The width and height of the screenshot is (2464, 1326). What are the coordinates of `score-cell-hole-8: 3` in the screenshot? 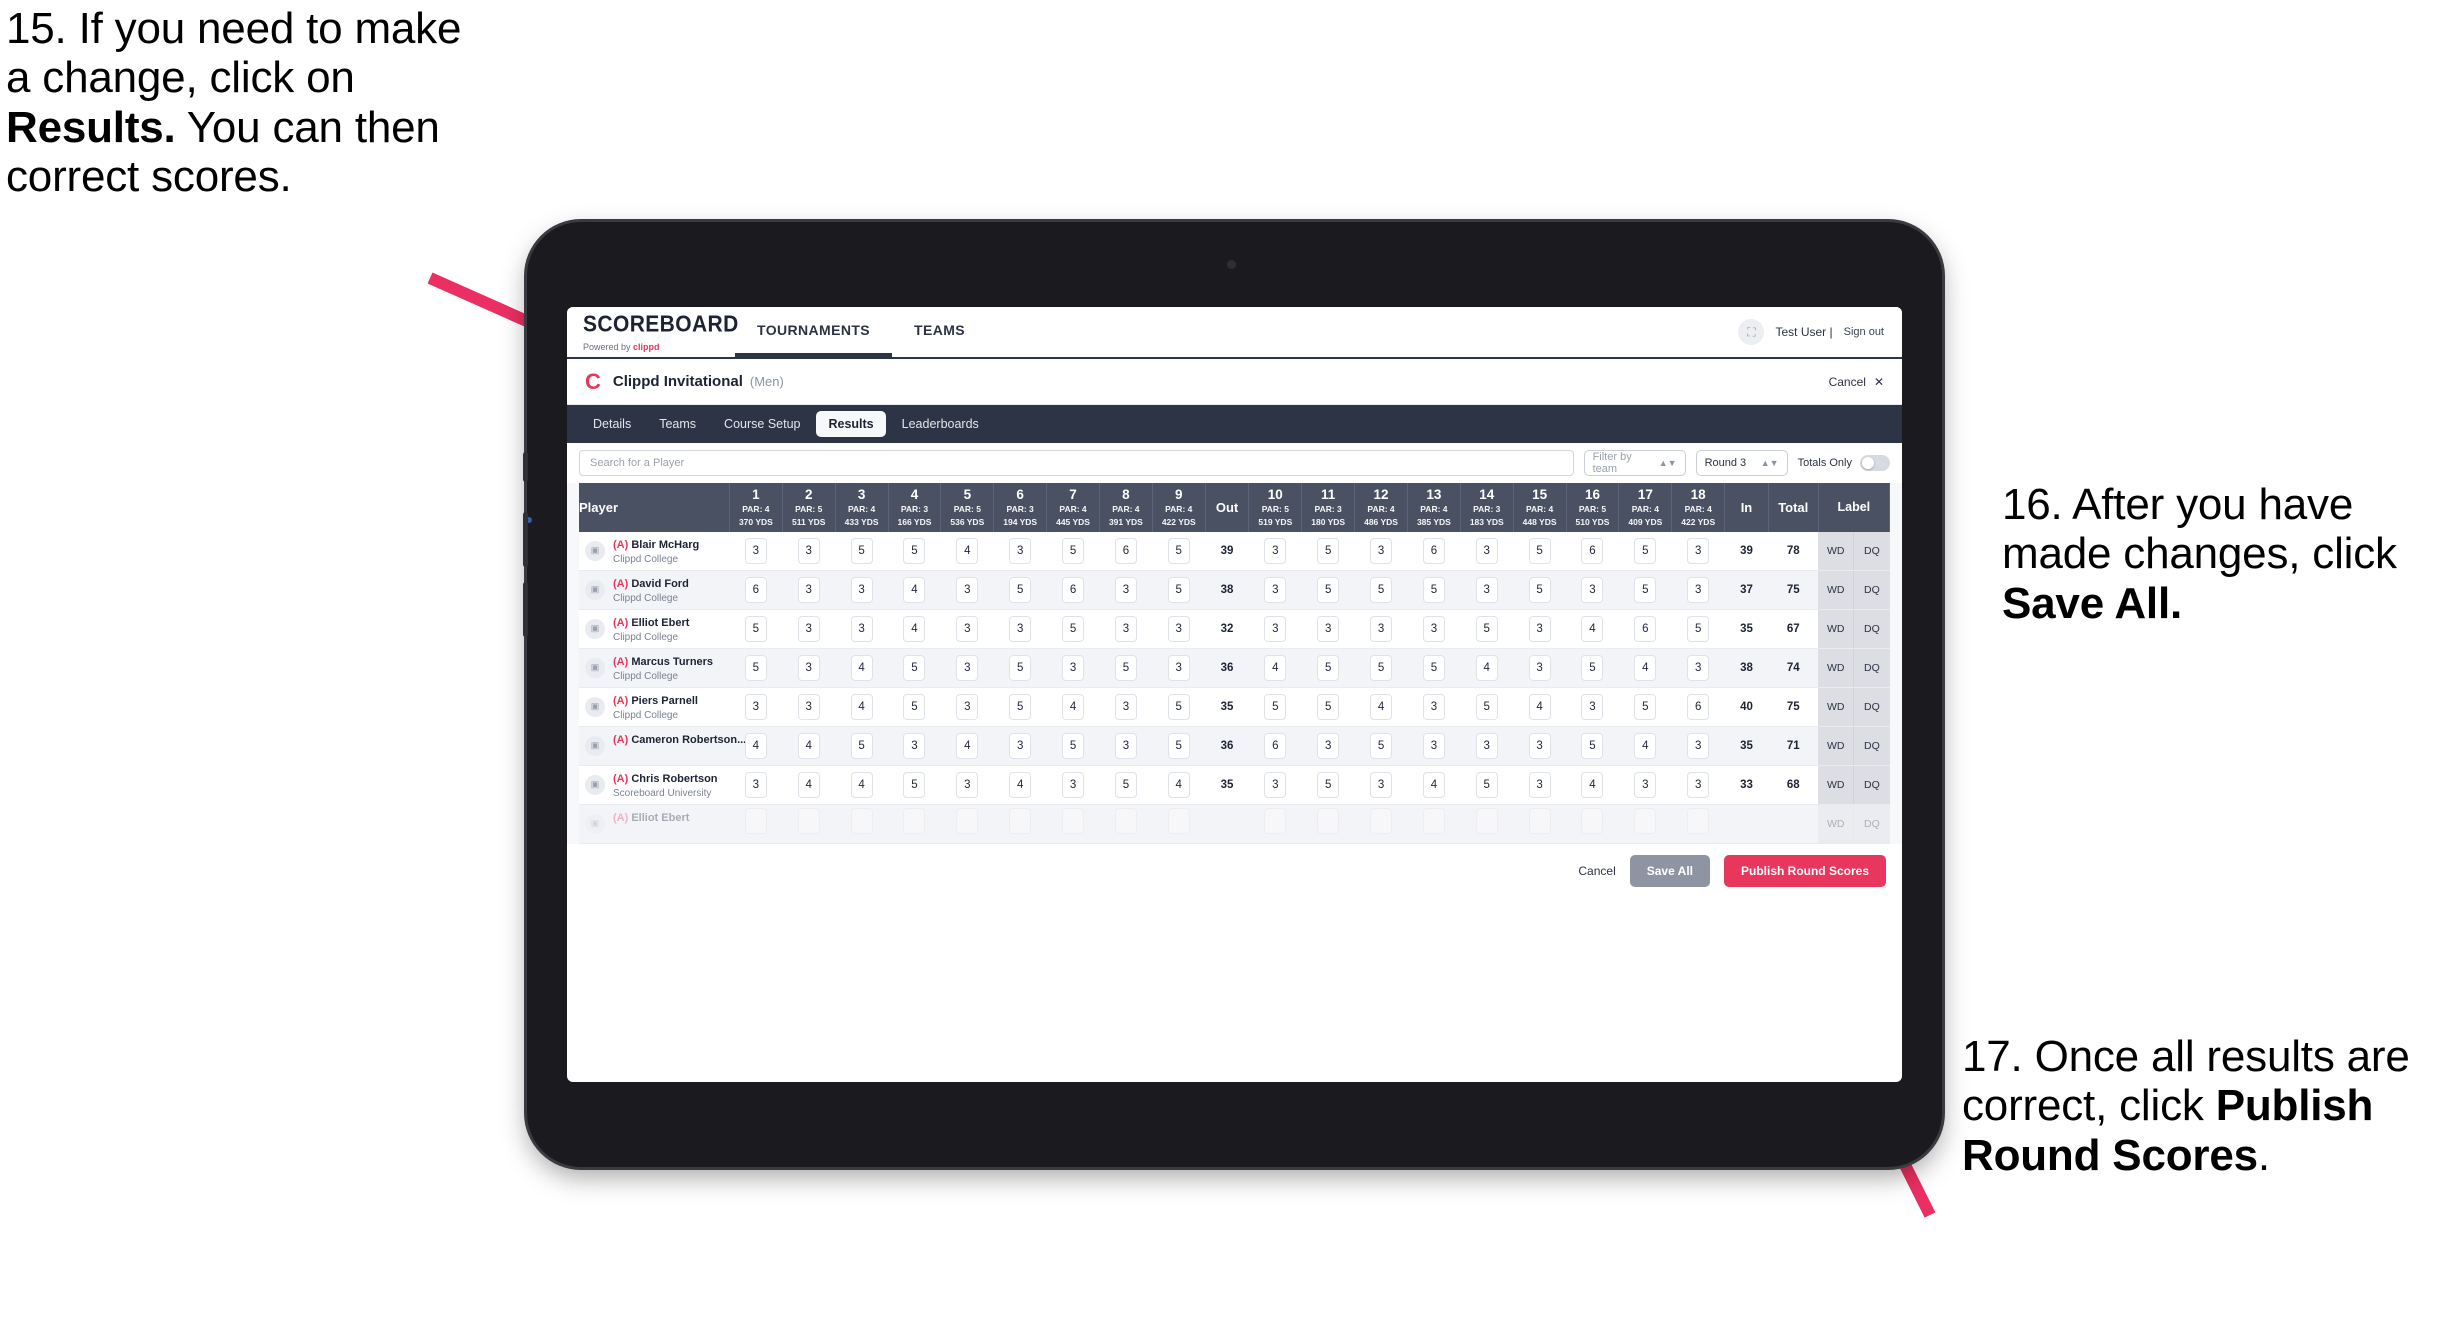 It's located at (1126, 629).